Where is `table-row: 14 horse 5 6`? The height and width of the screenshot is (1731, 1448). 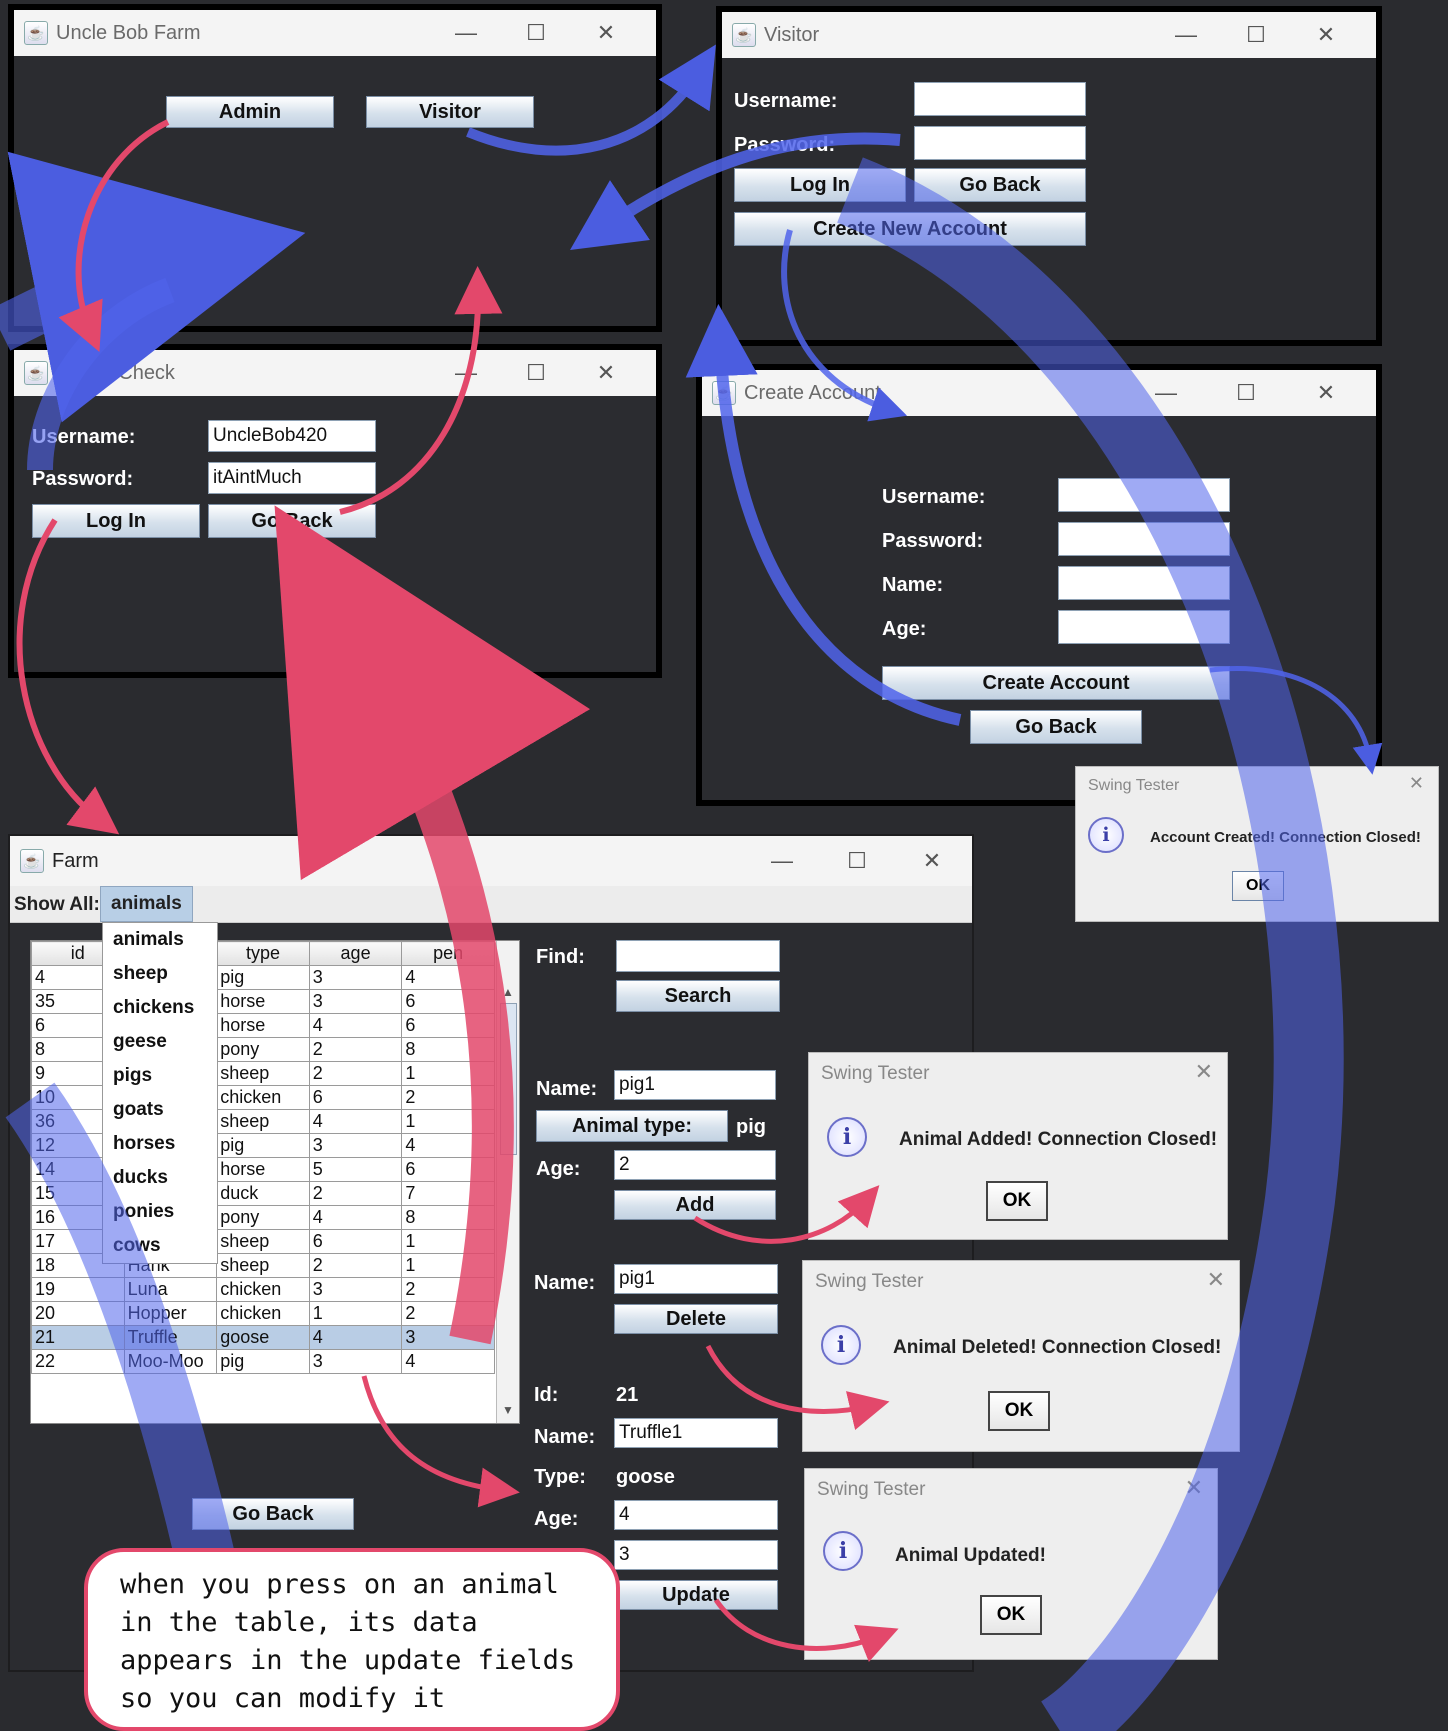
table-row: 14 horse 5 6 is located at coordinates (263, 1169).